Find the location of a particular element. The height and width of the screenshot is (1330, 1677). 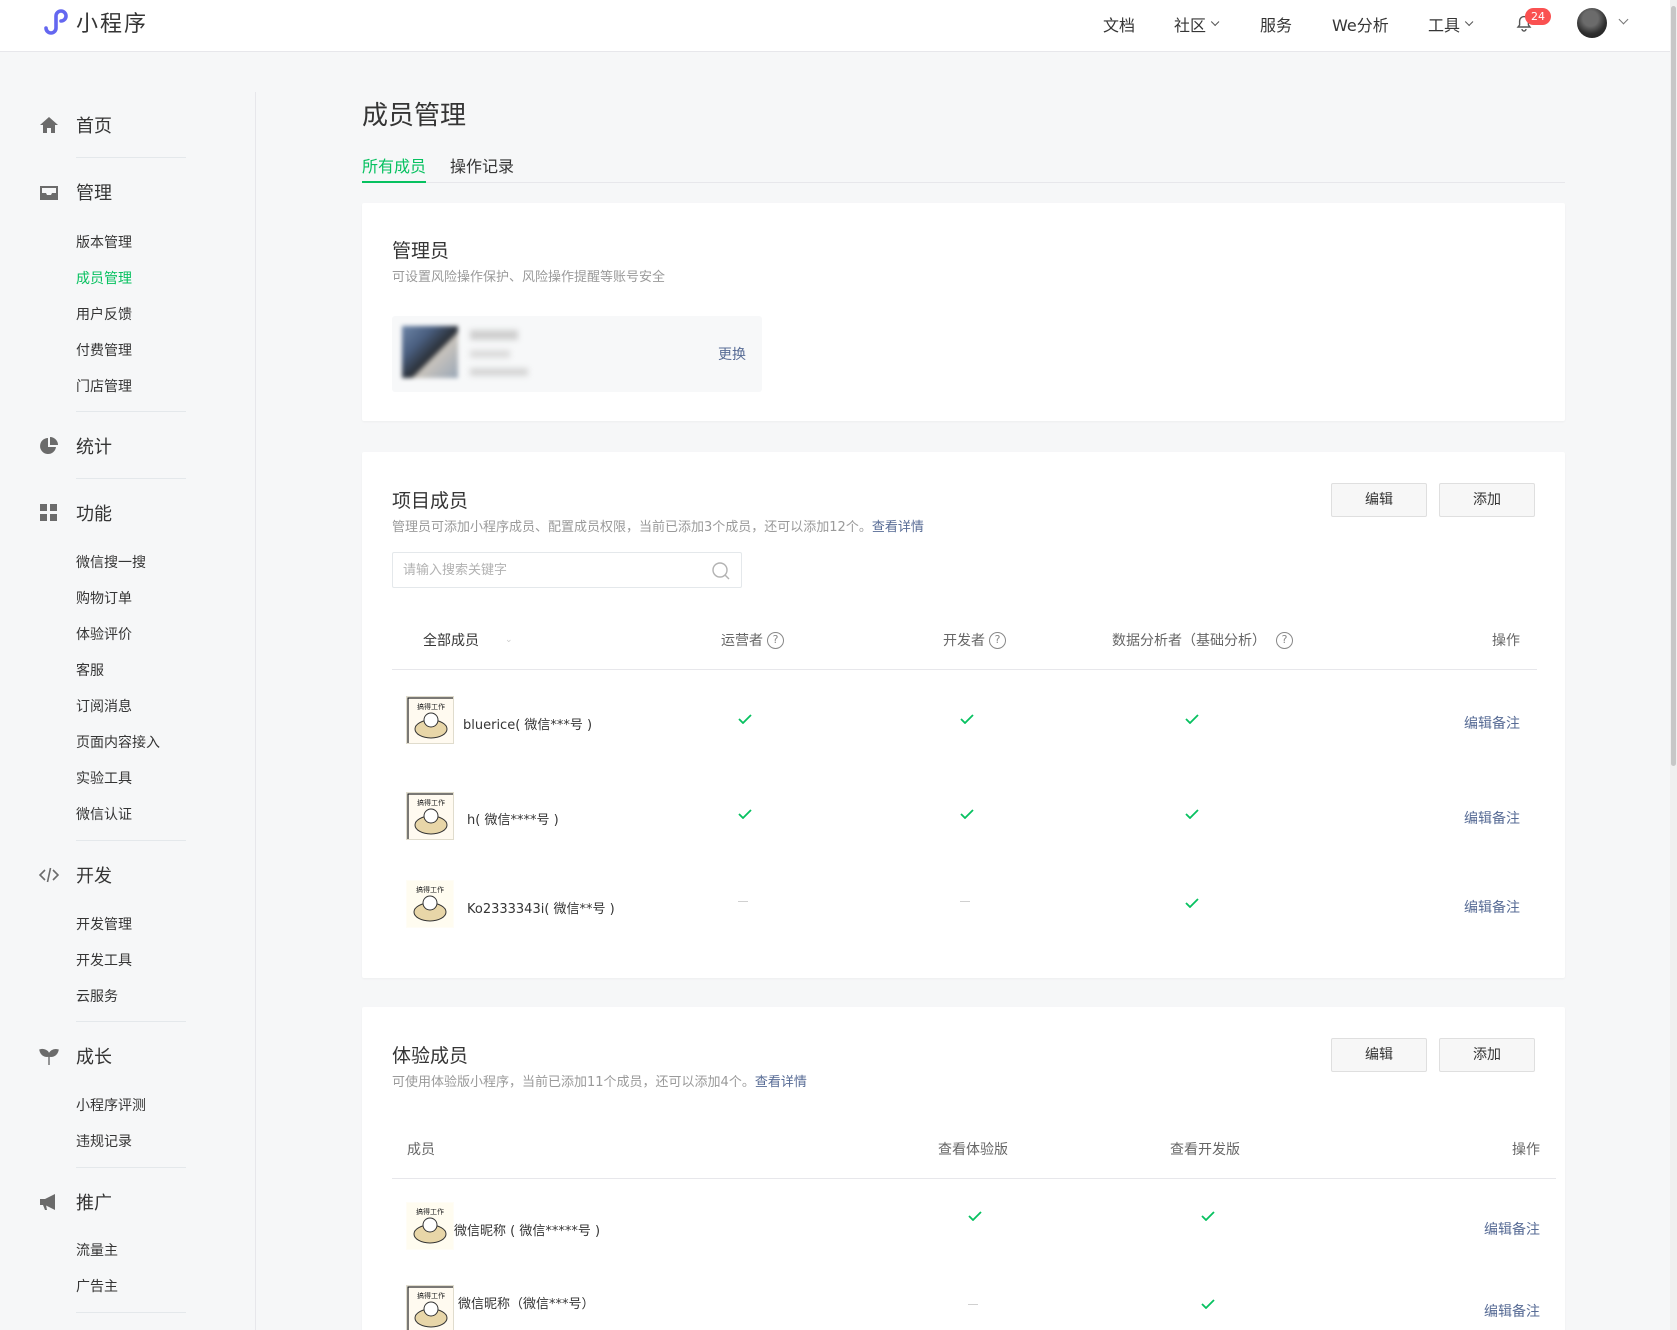

sidebar-item-stores: 门店管理 is located at coordinates (104, 387).